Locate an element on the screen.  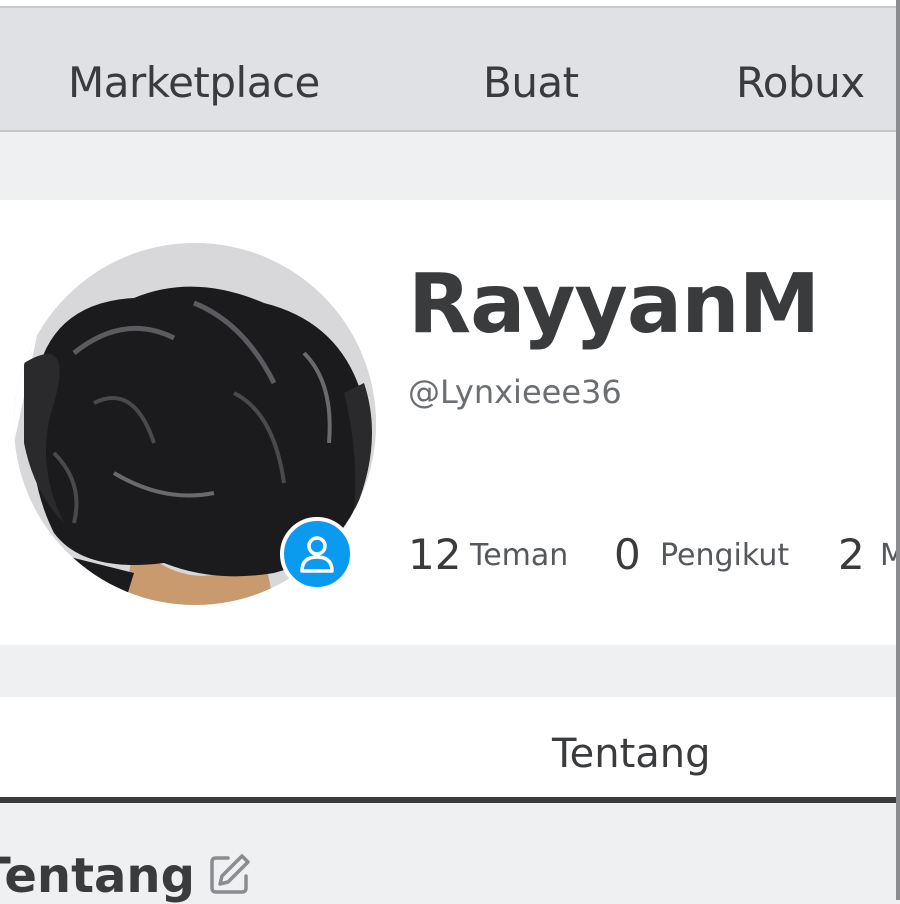
window-top-edge is located at coordinates (450, 4).